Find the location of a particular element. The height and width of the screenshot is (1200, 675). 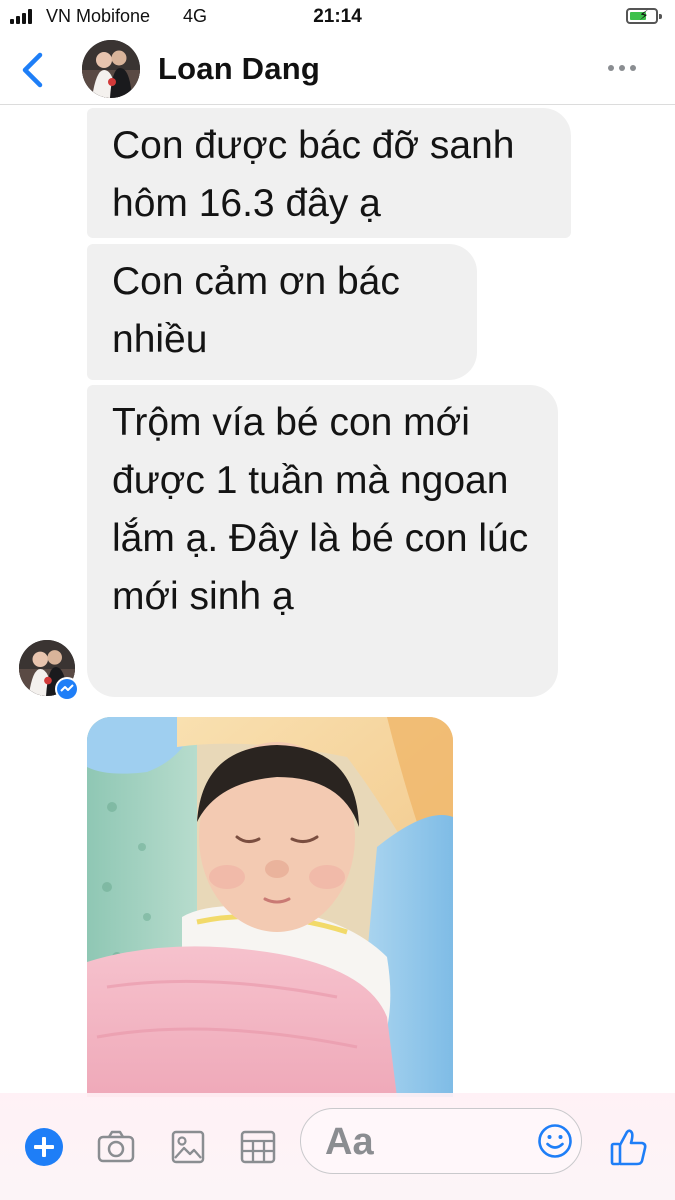

input-placeholder: Aa is located at coordinates (349, 1142).